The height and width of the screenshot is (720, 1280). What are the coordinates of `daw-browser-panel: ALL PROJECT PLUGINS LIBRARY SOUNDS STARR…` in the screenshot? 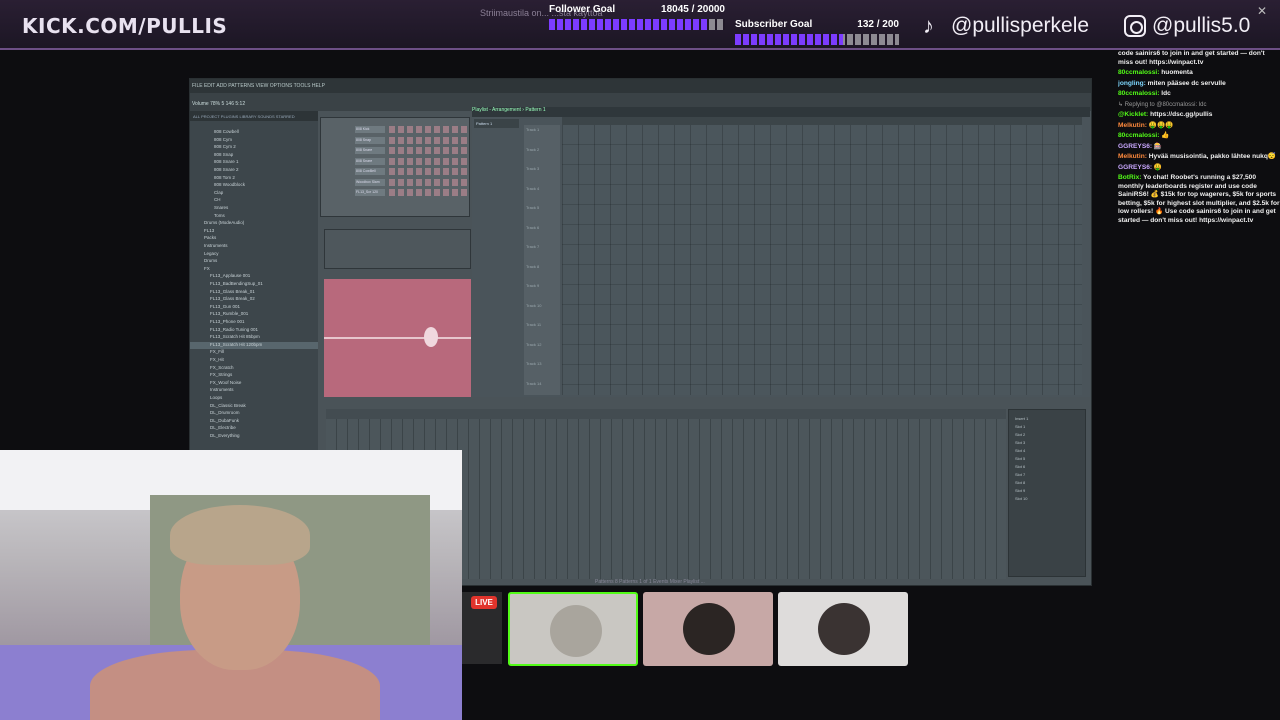 It's located at (254, 301).